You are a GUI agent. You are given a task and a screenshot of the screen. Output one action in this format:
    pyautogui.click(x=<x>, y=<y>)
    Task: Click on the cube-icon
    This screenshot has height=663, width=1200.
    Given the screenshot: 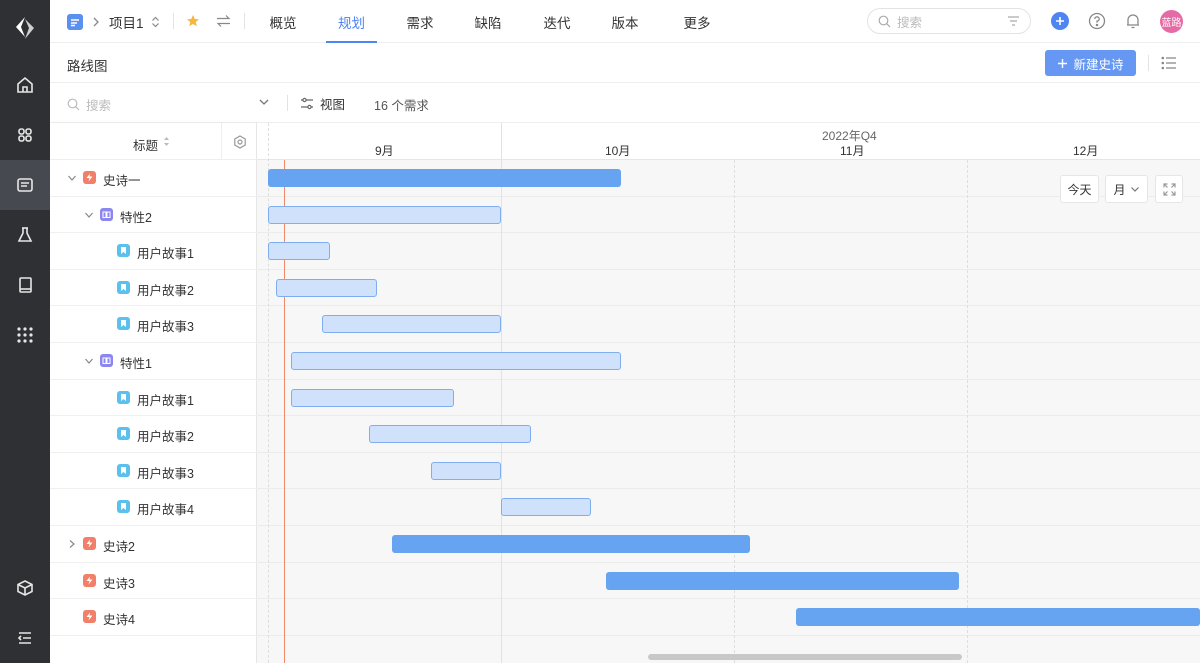 What is the action you would take?
    pyautogui.click(x=25, y=588)
    